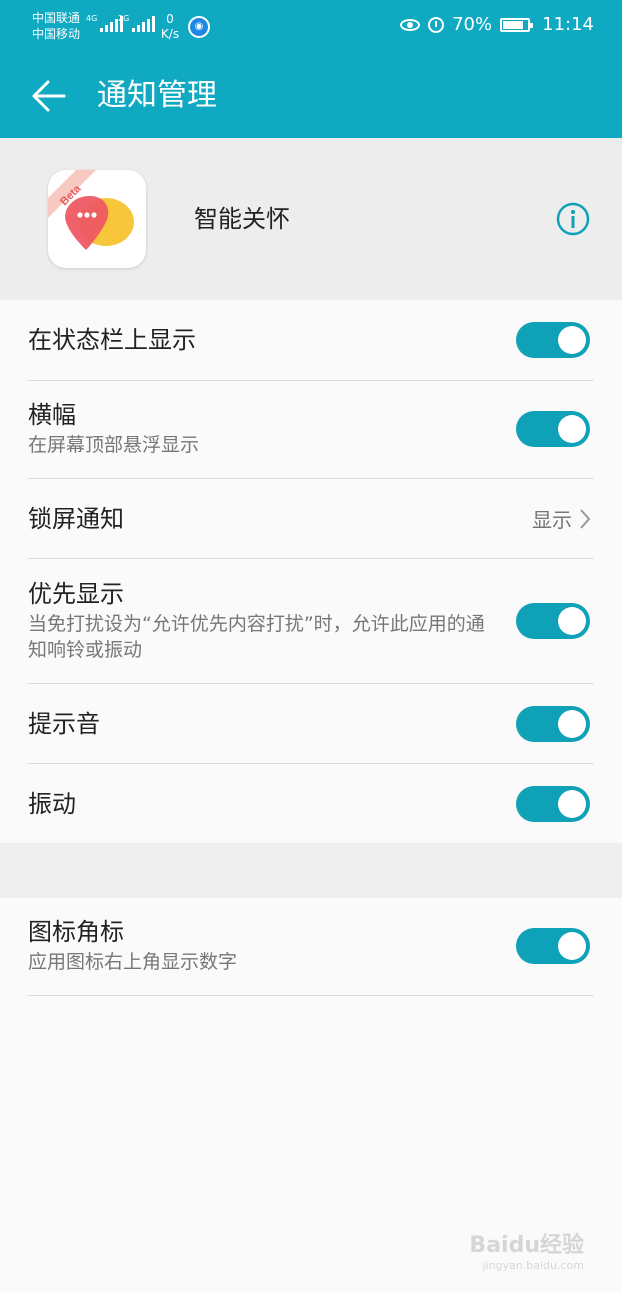 This screenshot has height=1292, width=622. Describe the element at coordinates (553, 946) in the screenshot. I see `badge-toggle` at that location.